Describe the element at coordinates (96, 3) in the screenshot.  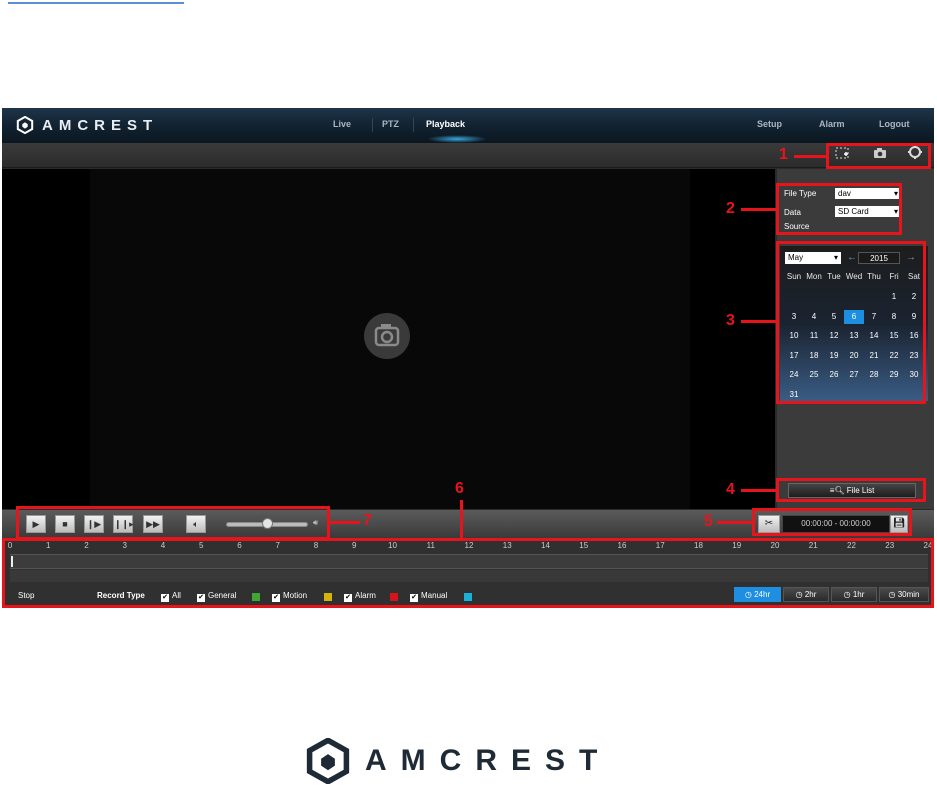
I see `top-rule` at that location.